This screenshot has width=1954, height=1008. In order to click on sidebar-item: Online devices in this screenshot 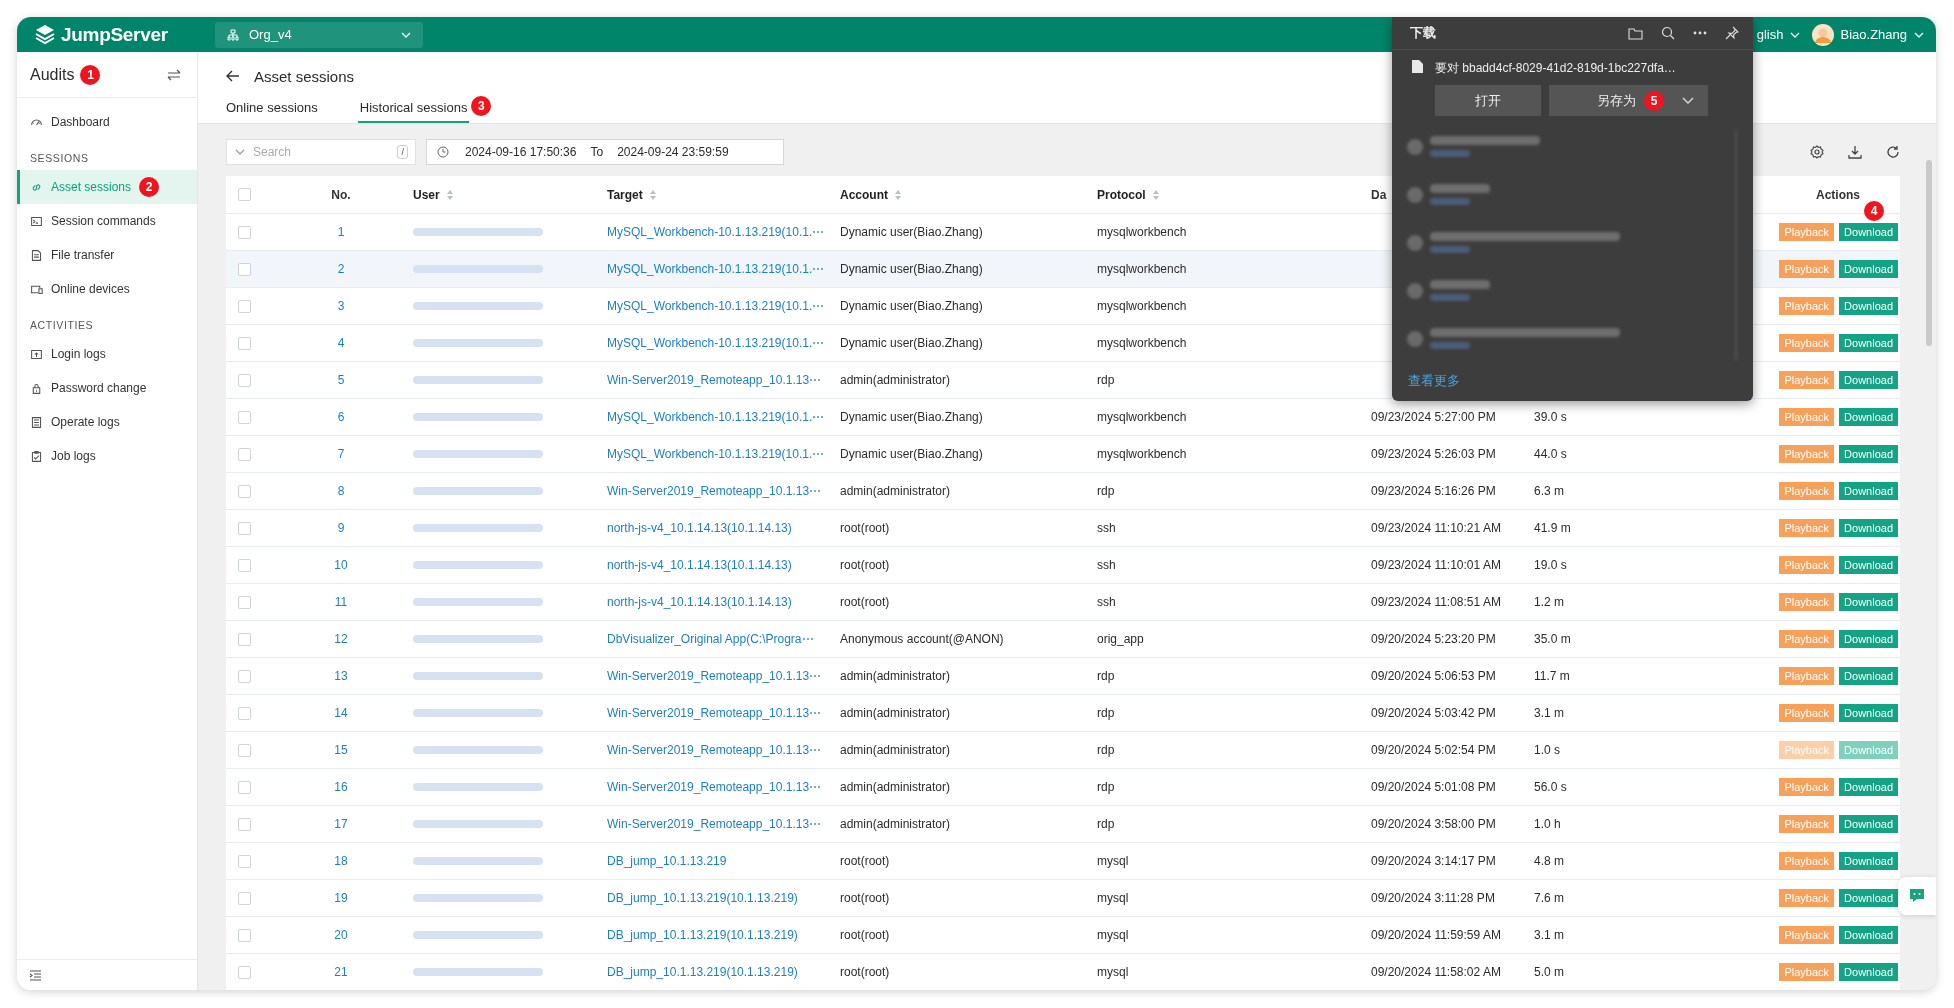, I will do `click(107, 289)`.